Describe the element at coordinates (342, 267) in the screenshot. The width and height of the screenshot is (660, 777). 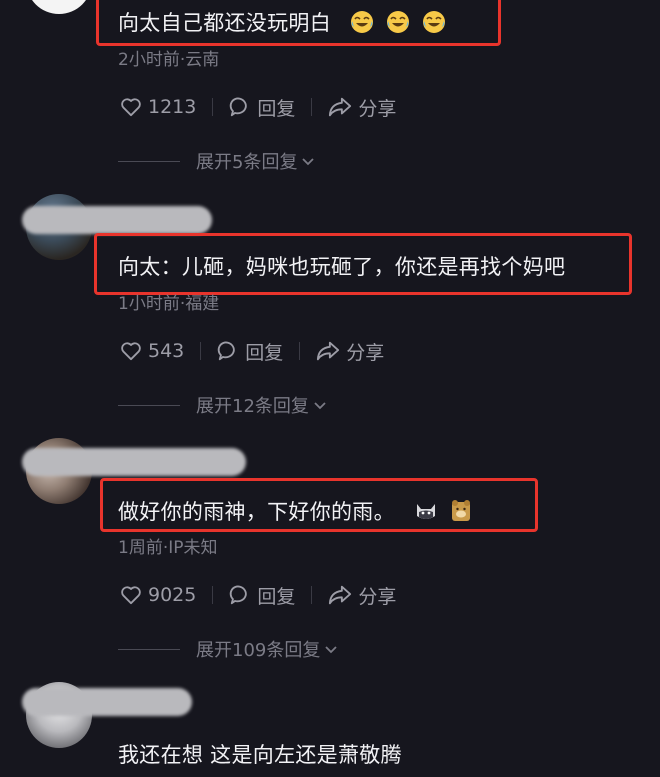
I see `comment-text: 向太：儿砸，妈咪也玩砸了，你还是再找个妈吧` at that location.